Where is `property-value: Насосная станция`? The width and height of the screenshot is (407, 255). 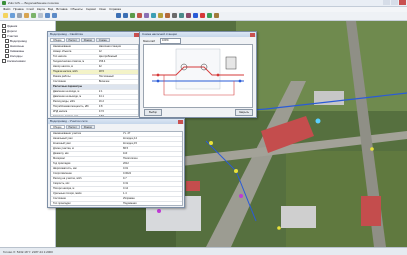 property-value: Насосная станция is located at coordinates (118, 47).